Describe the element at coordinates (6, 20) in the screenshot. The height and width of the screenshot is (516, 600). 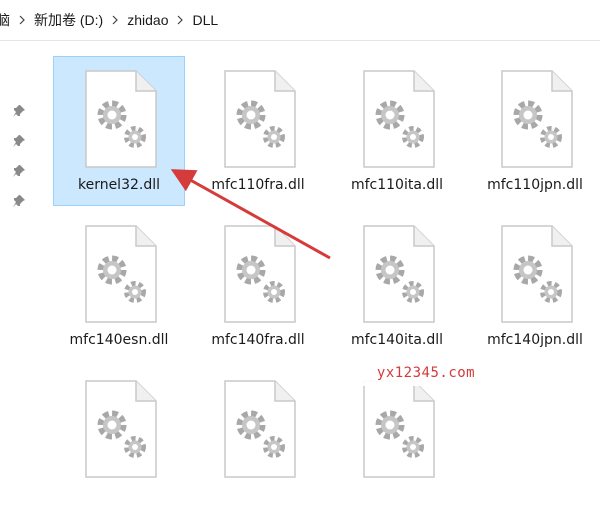
I see `breadcrumb-item-this-pc: 脑` at that location.